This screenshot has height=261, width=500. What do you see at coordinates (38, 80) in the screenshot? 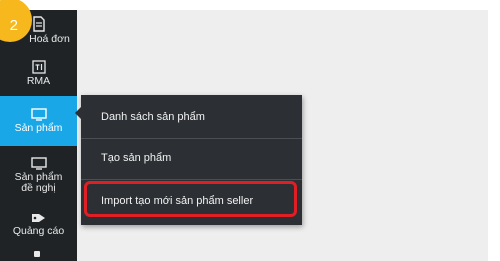
I see `sidebar-item-label: RMA` at bounding box center [38, 80].